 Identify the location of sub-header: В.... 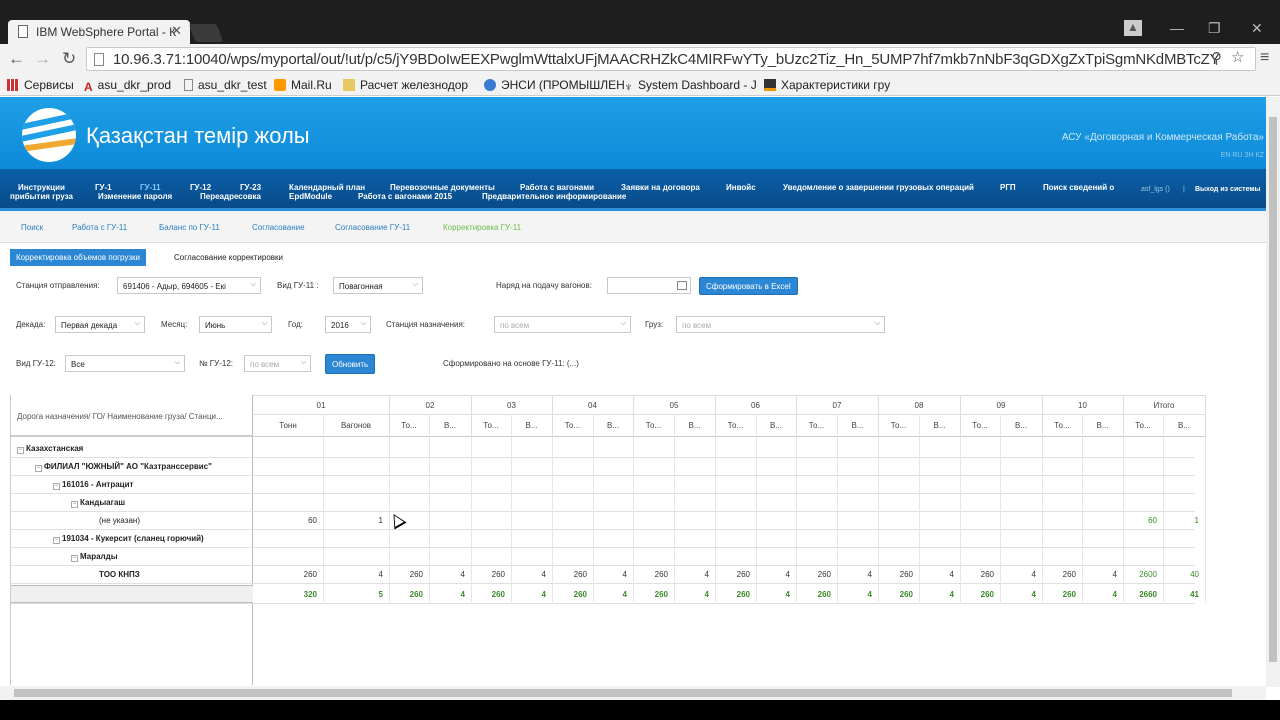
(1102, 425).